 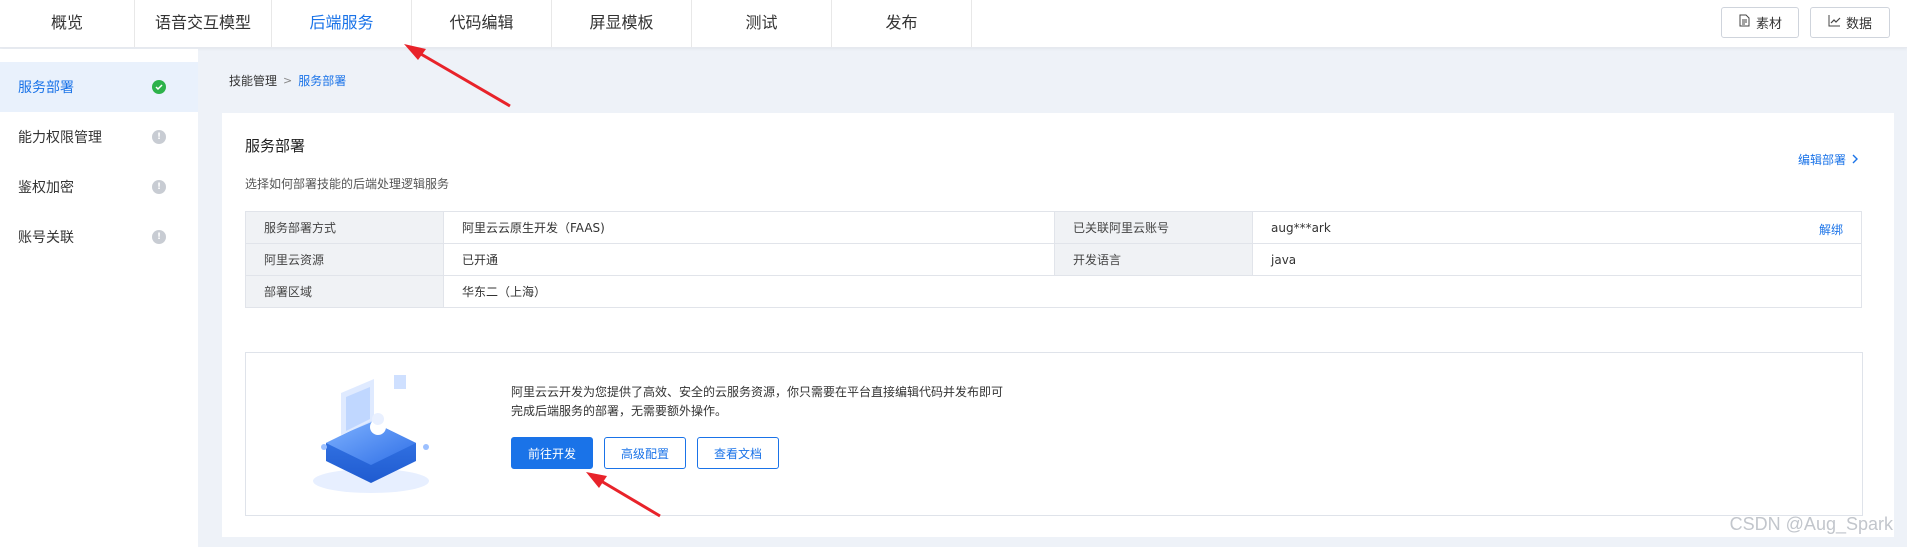 I want to click on sidebar-item-permissions: 能力权限管理 !, so click(x=99, y=137).